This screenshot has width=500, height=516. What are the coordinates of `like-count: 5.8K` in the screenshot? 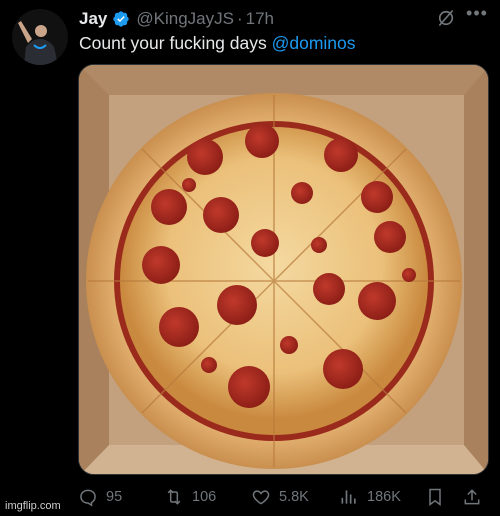 It's located at (294, 497).